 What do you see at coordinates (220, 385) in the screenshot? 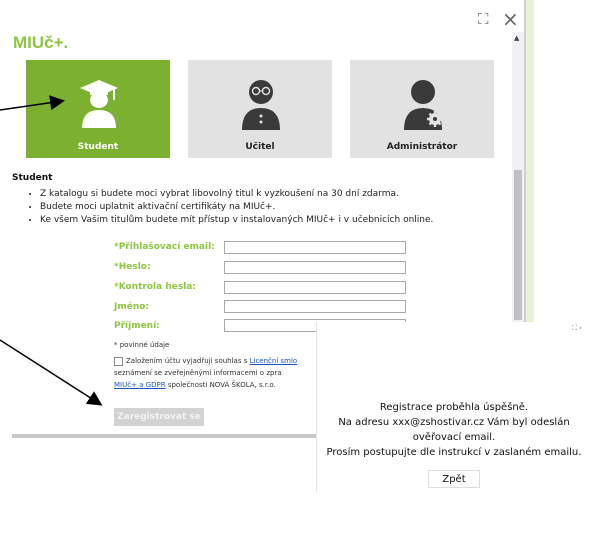
I see `consent-text: společnosti NOVÁ ŠKOLA, s.r.o.` at bounding box center [220, 385].